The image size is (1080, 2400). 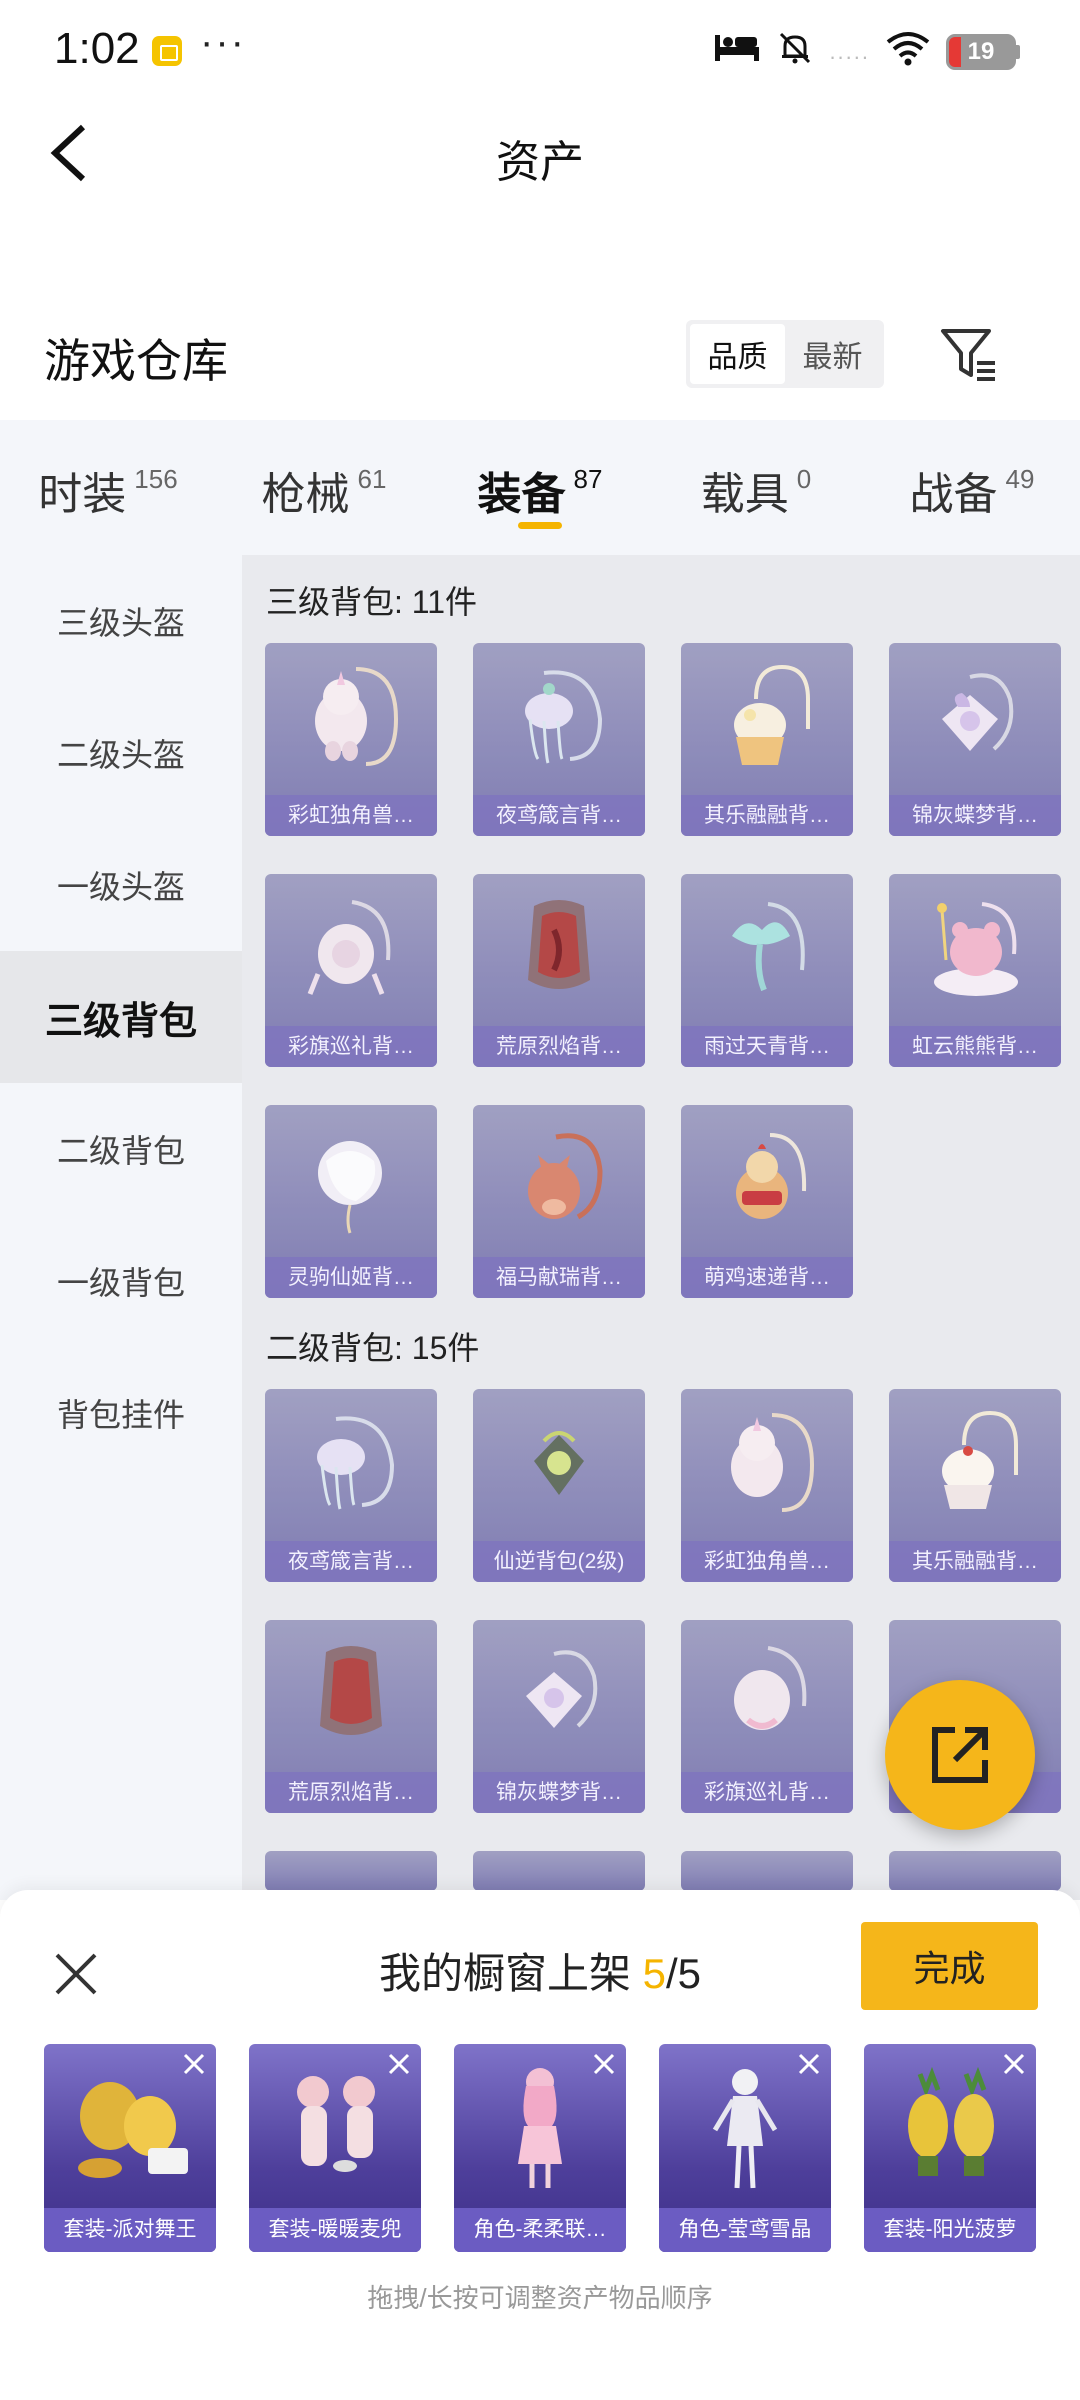 What do you see at coordinates (121, 1149) in the screenshot?
I see `sidebar-item-backpack-2: 二级背包` at bounding box center [121, 1149].